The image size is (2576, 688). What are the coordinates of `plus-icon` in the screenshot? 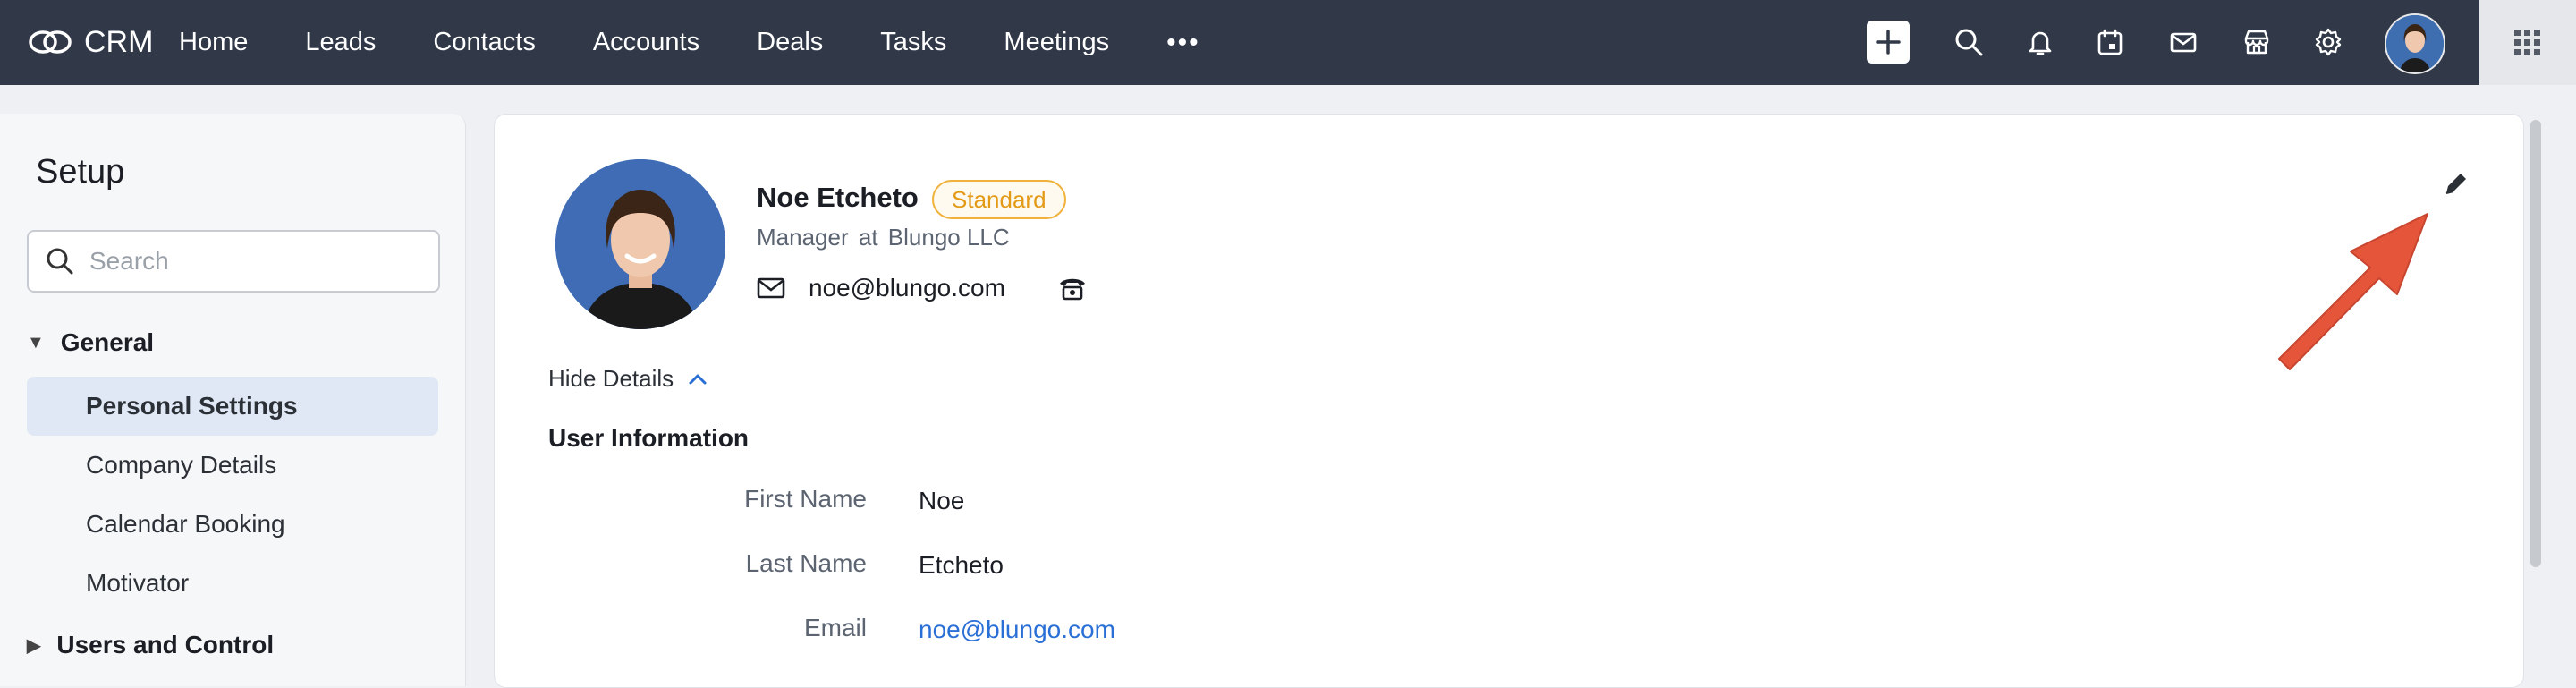 It's located at (1888, 43).